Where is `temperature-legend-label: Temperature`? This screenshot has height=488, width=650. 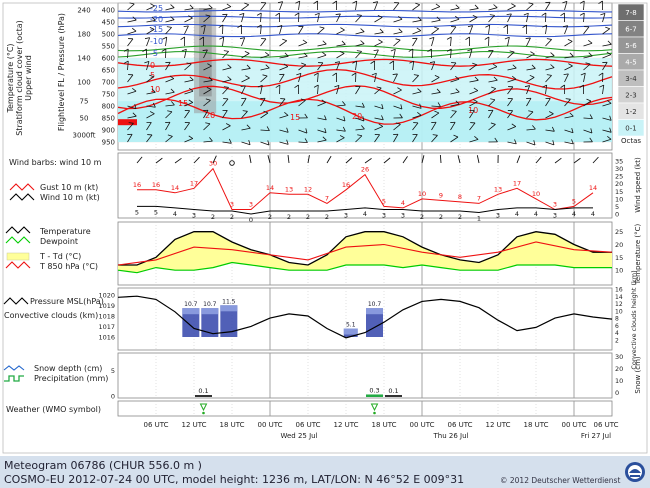
temperature-legend-label: Temperature is located at coordinates (65, 231).